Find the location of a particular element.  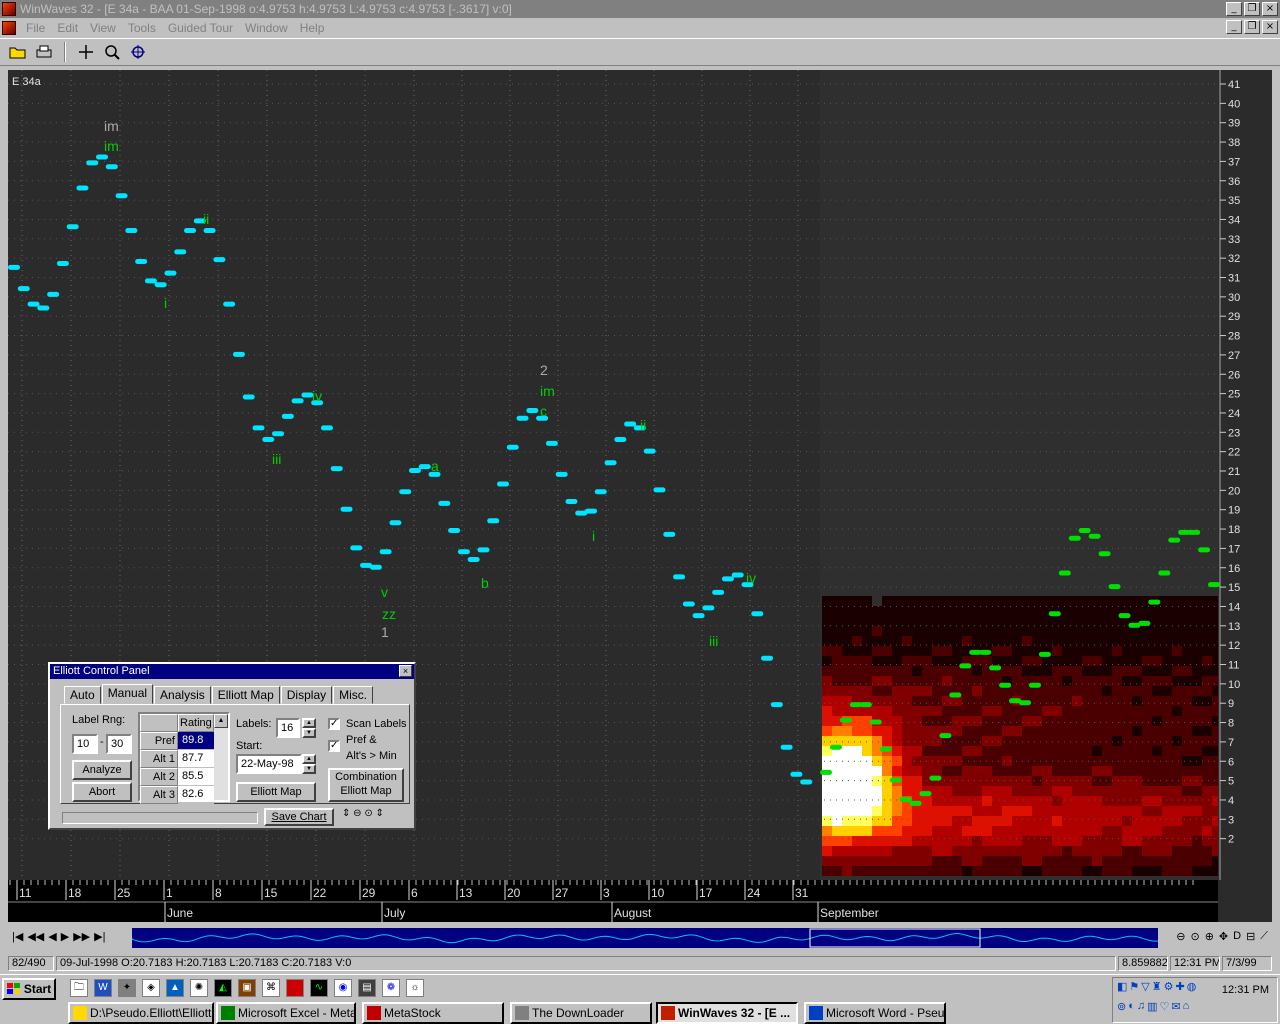

scroll-up-icon: ▲ is located at coordinates (221, 721).